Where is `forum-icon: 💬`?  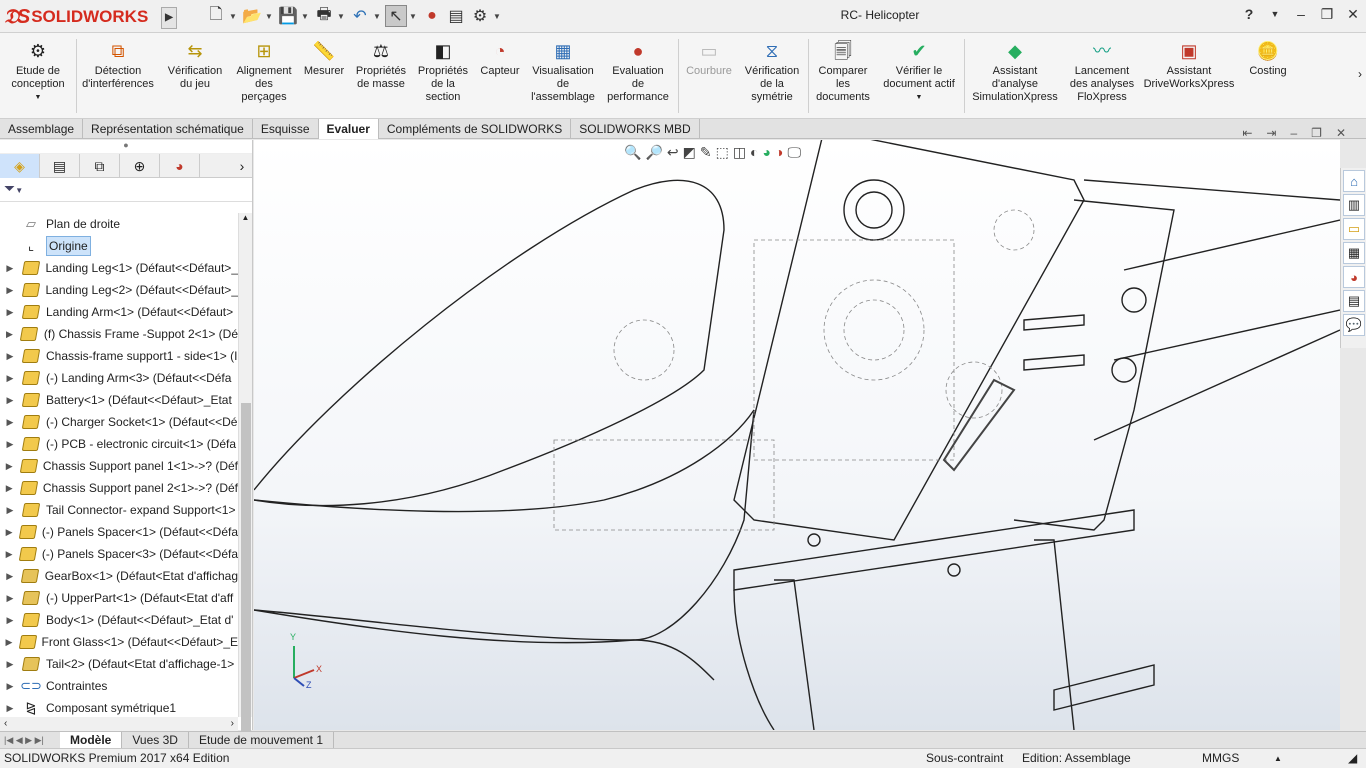 forum-icon: 💬 is located at coordinates (1354, 325).